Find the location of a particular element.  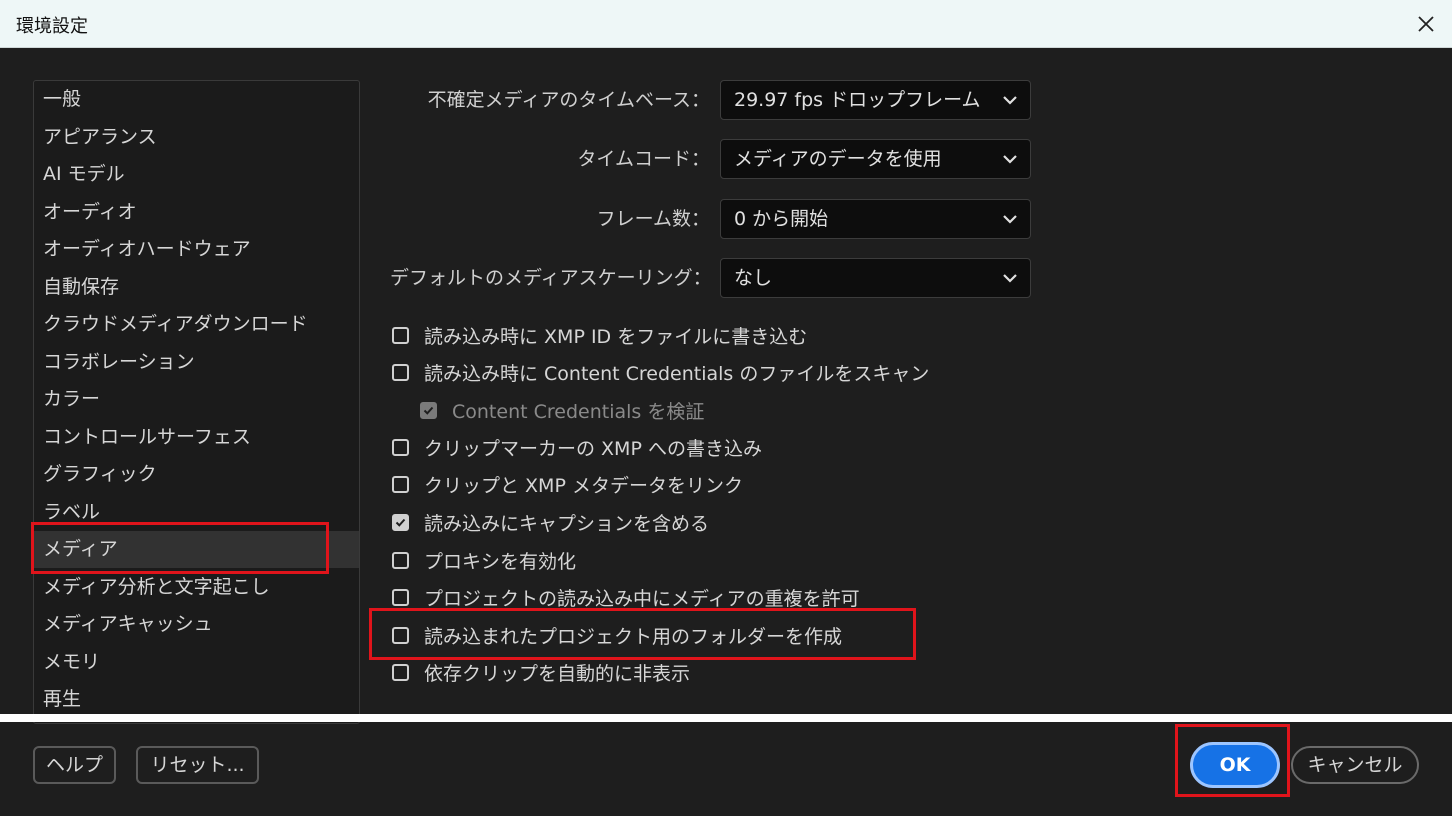

ok-button: OK is located at coordinates (1235, 765).